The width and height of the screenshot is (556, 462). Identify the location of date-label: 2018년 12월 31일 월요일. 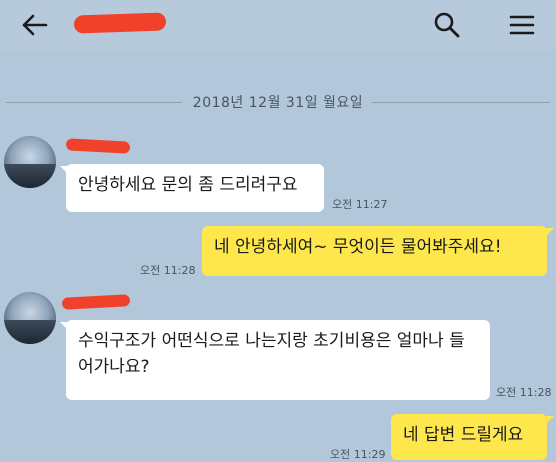
(278, 103).